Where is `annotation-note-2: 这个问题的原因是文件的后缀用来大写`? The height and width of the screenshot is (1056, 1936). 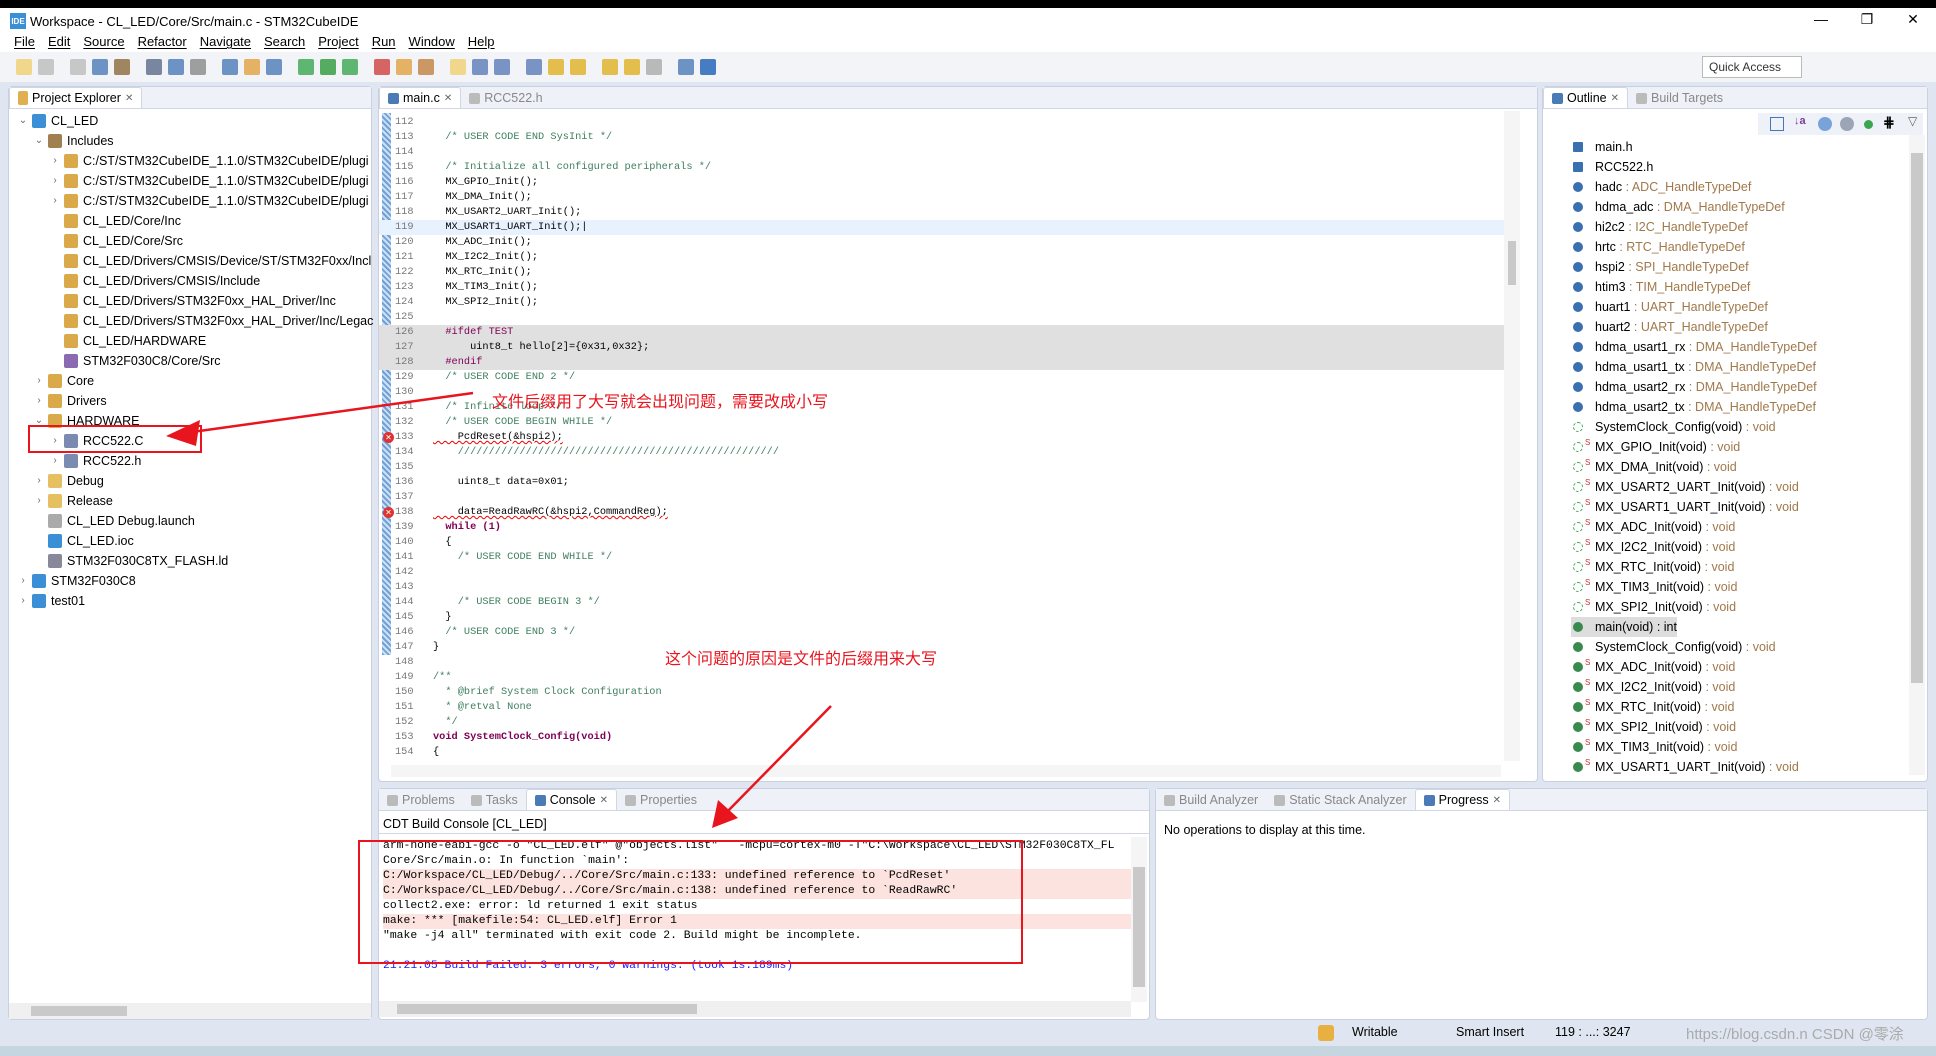
annotation-note-2: 这个问题的原因是文件的后缀用来大写 is located at coordinates (801, 658).